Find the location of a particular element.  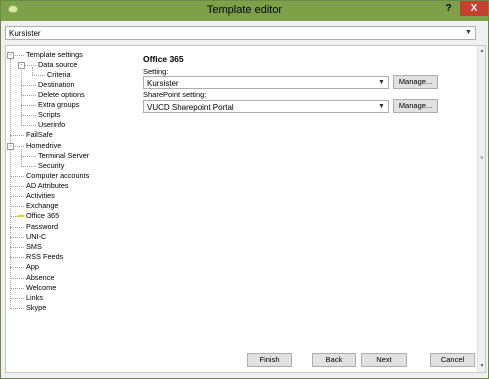

setting-select: Kursister ▼ is located at coordinates (266, 82).